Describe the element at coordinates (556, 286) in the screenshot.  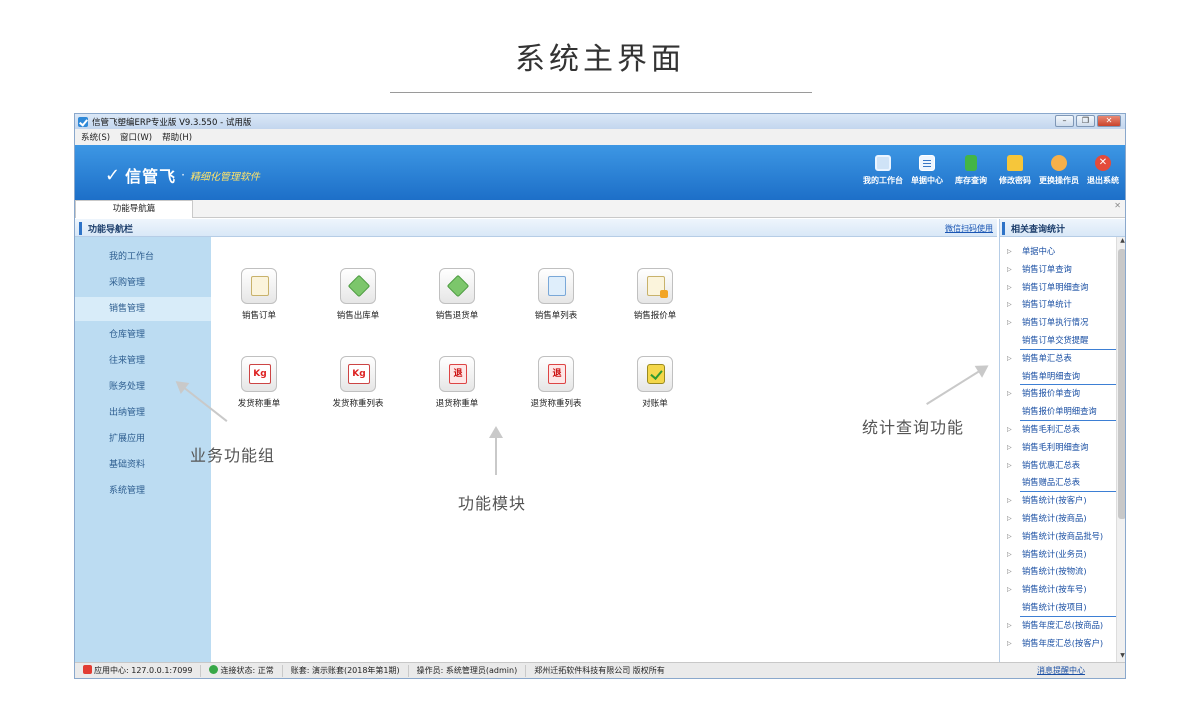
I see `list-icon` at that location.